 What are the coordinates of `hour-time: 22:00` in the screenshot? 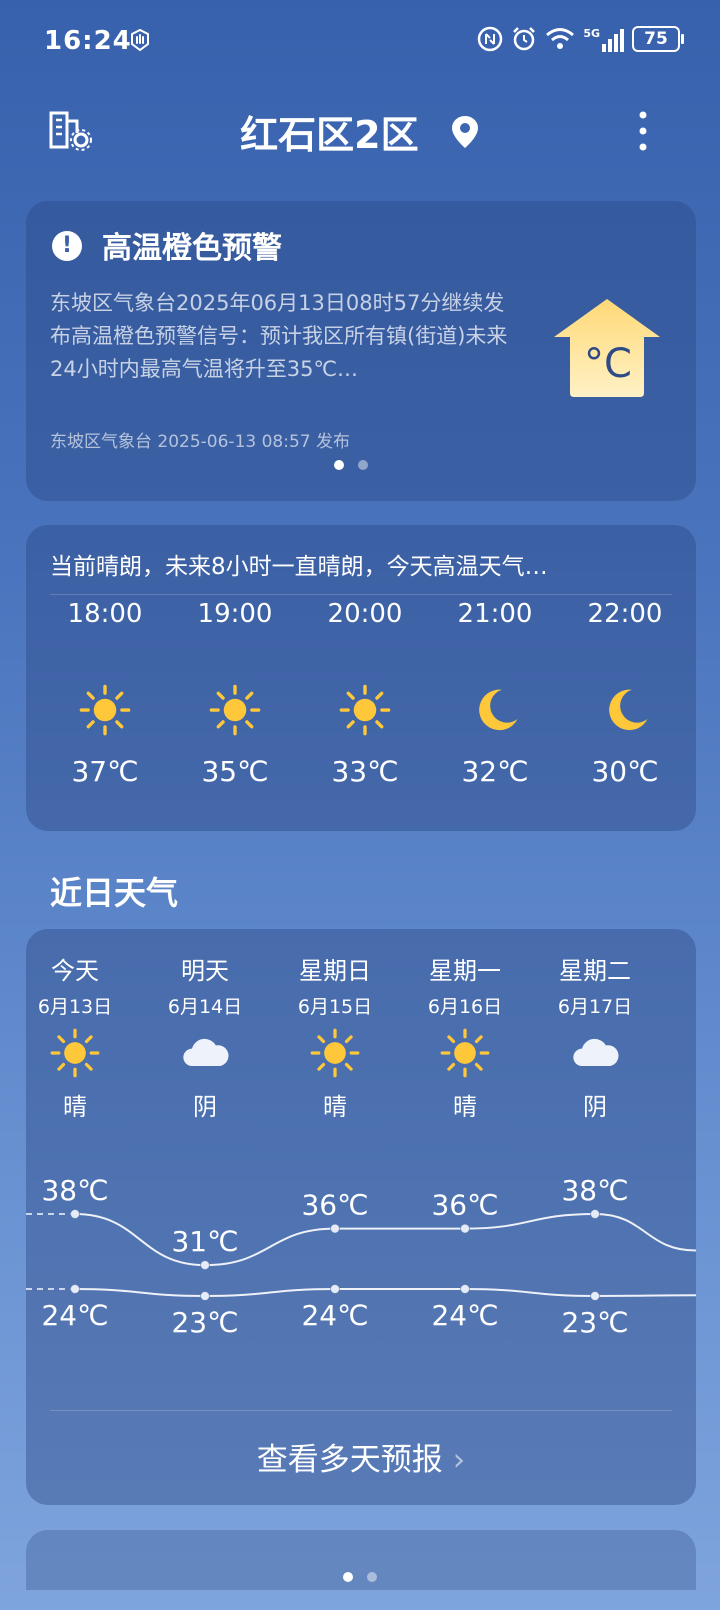 It's located at (625, 614).